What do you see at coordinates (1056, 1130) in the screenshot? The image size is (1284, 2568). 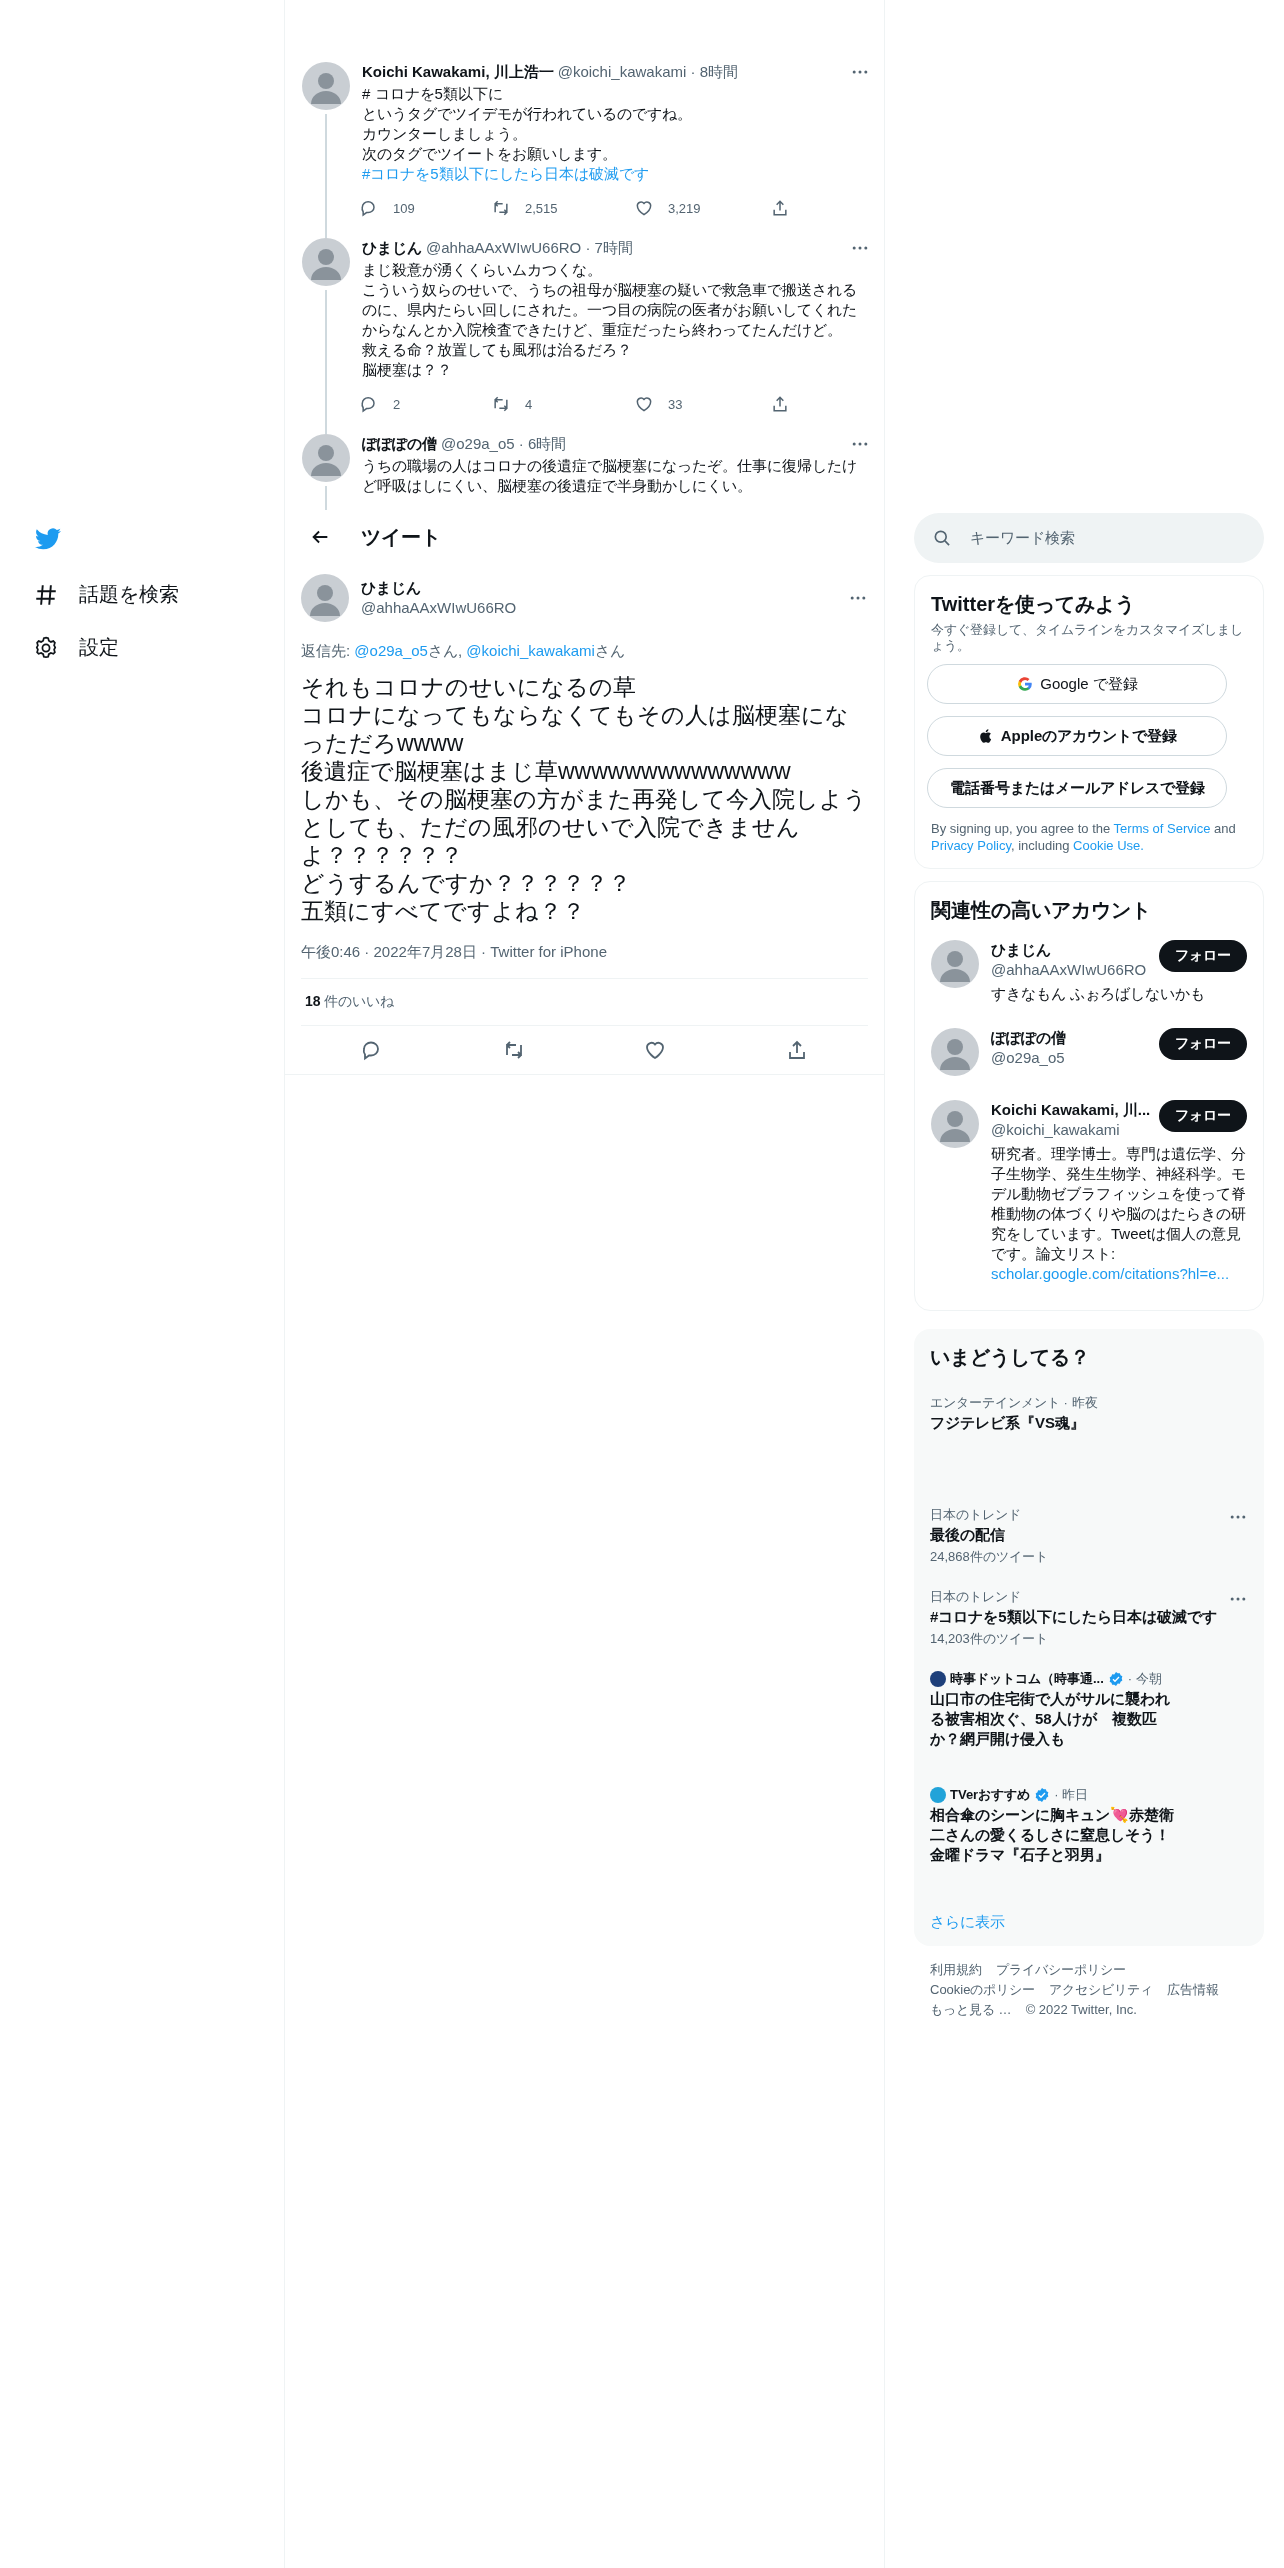 I see `account-handle: @koichi_kawakami` at bounding box center [1056, 1130].